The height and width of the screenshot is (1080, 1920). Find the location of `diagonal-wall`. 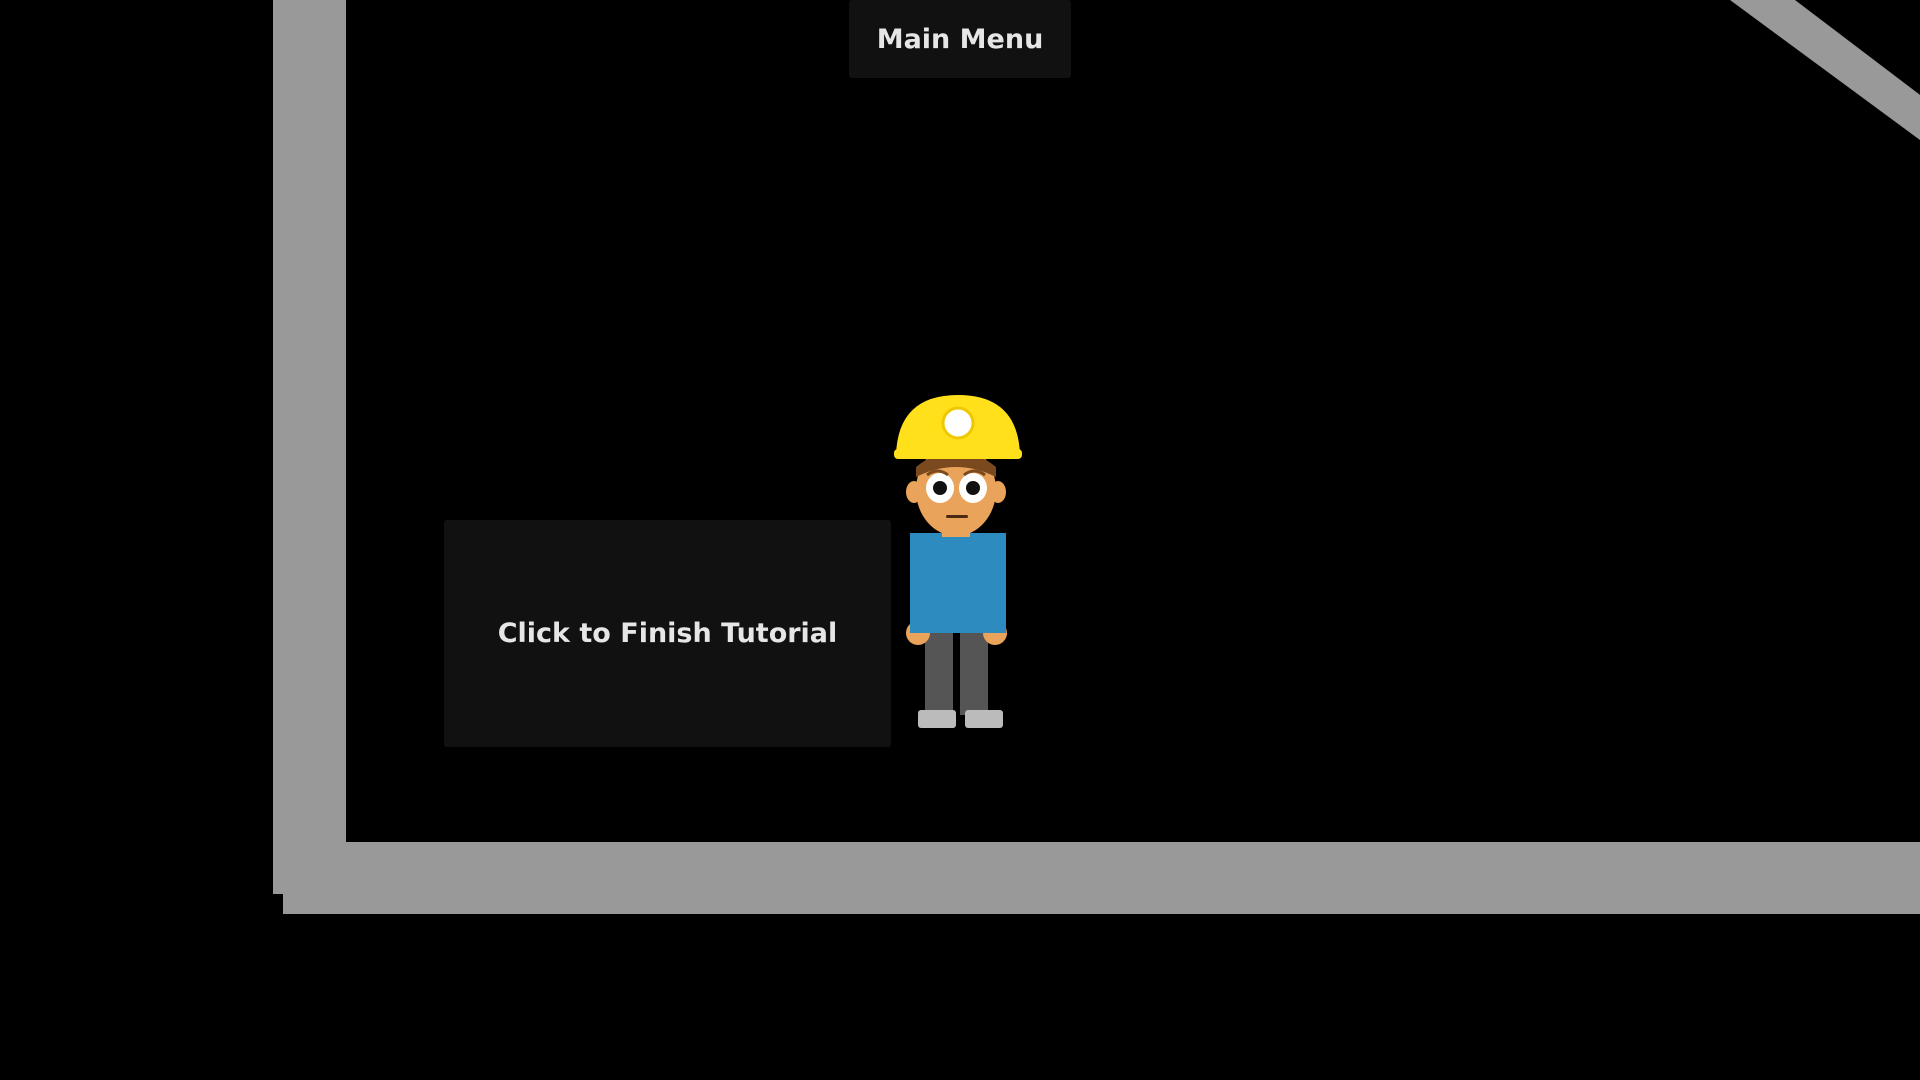

diagonal-wall is located at coordinates (1825, 70).